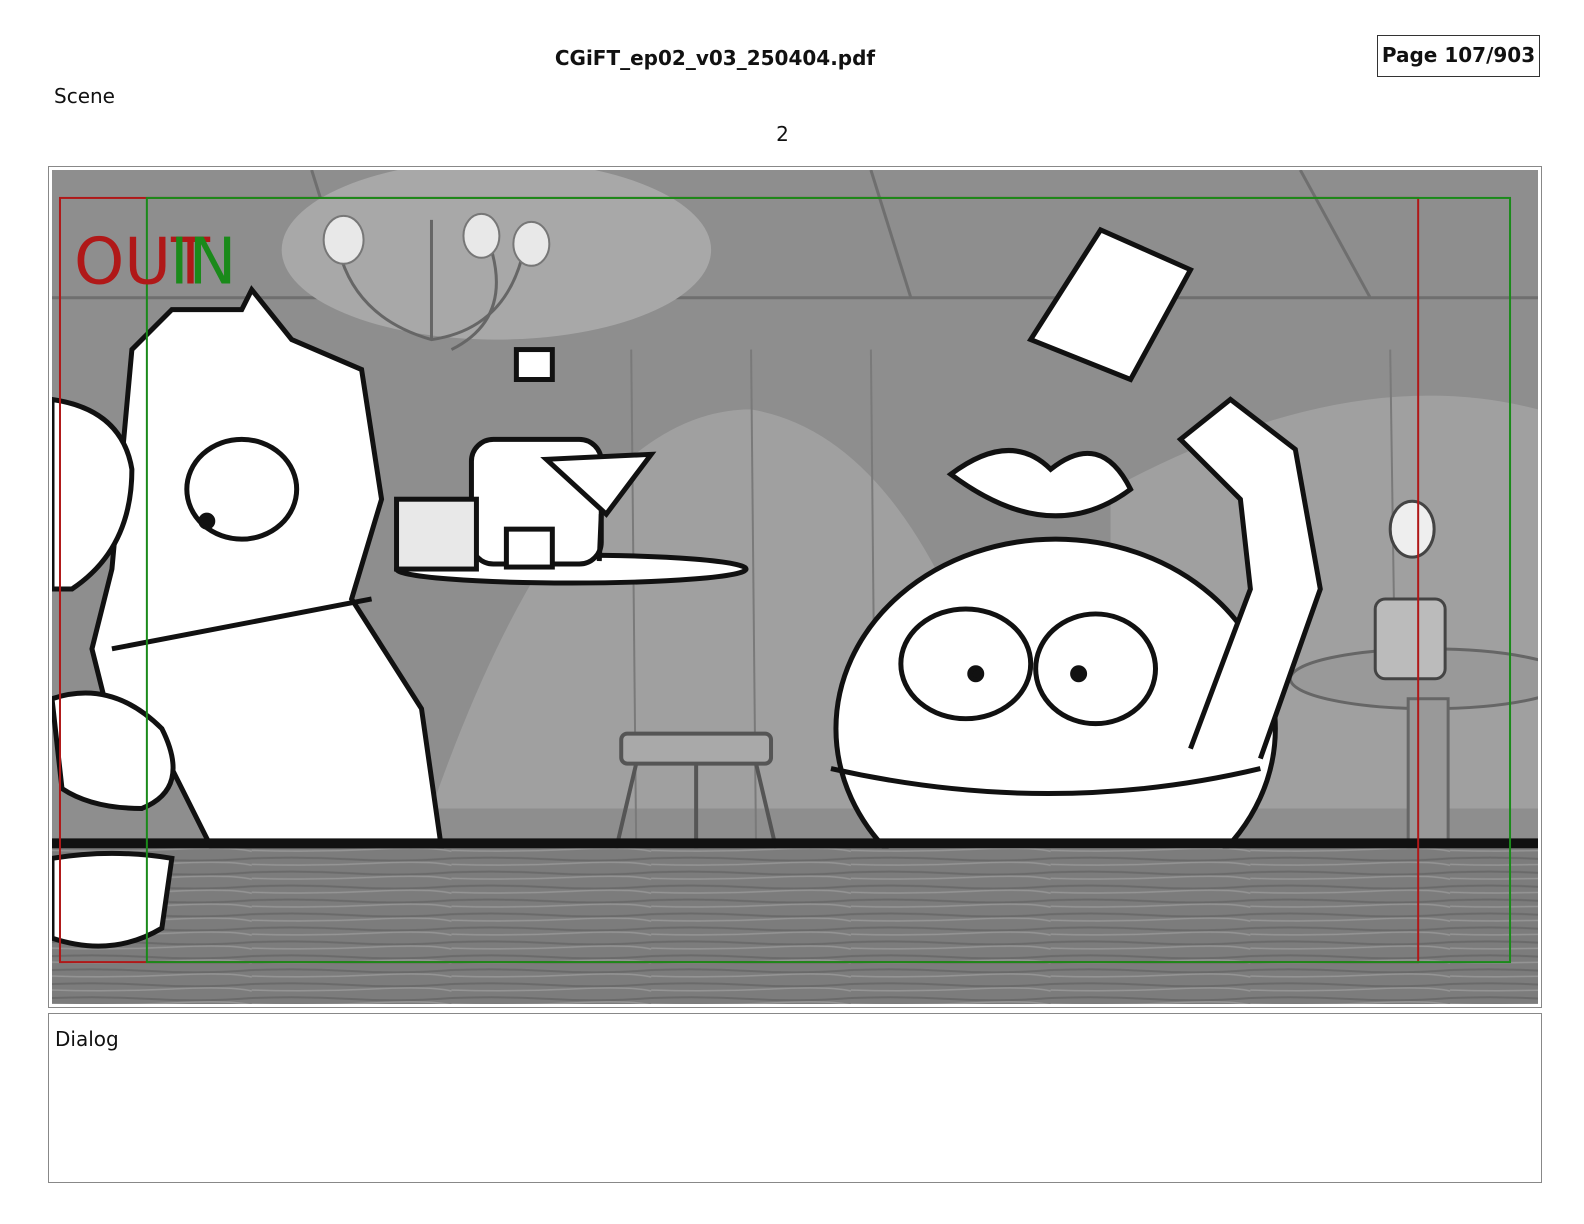 The image size is (1584, 1224). Describe the element at coordinates (795, 926) in the screenshot. I see `bar-counter` at that location.